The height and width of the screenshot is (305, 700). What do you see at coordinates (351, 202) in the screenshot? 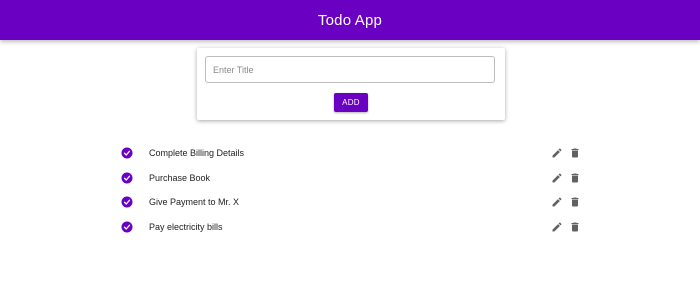
I see `todo-item: Give Payment to Mr. X` at bounding box center [351, 202].